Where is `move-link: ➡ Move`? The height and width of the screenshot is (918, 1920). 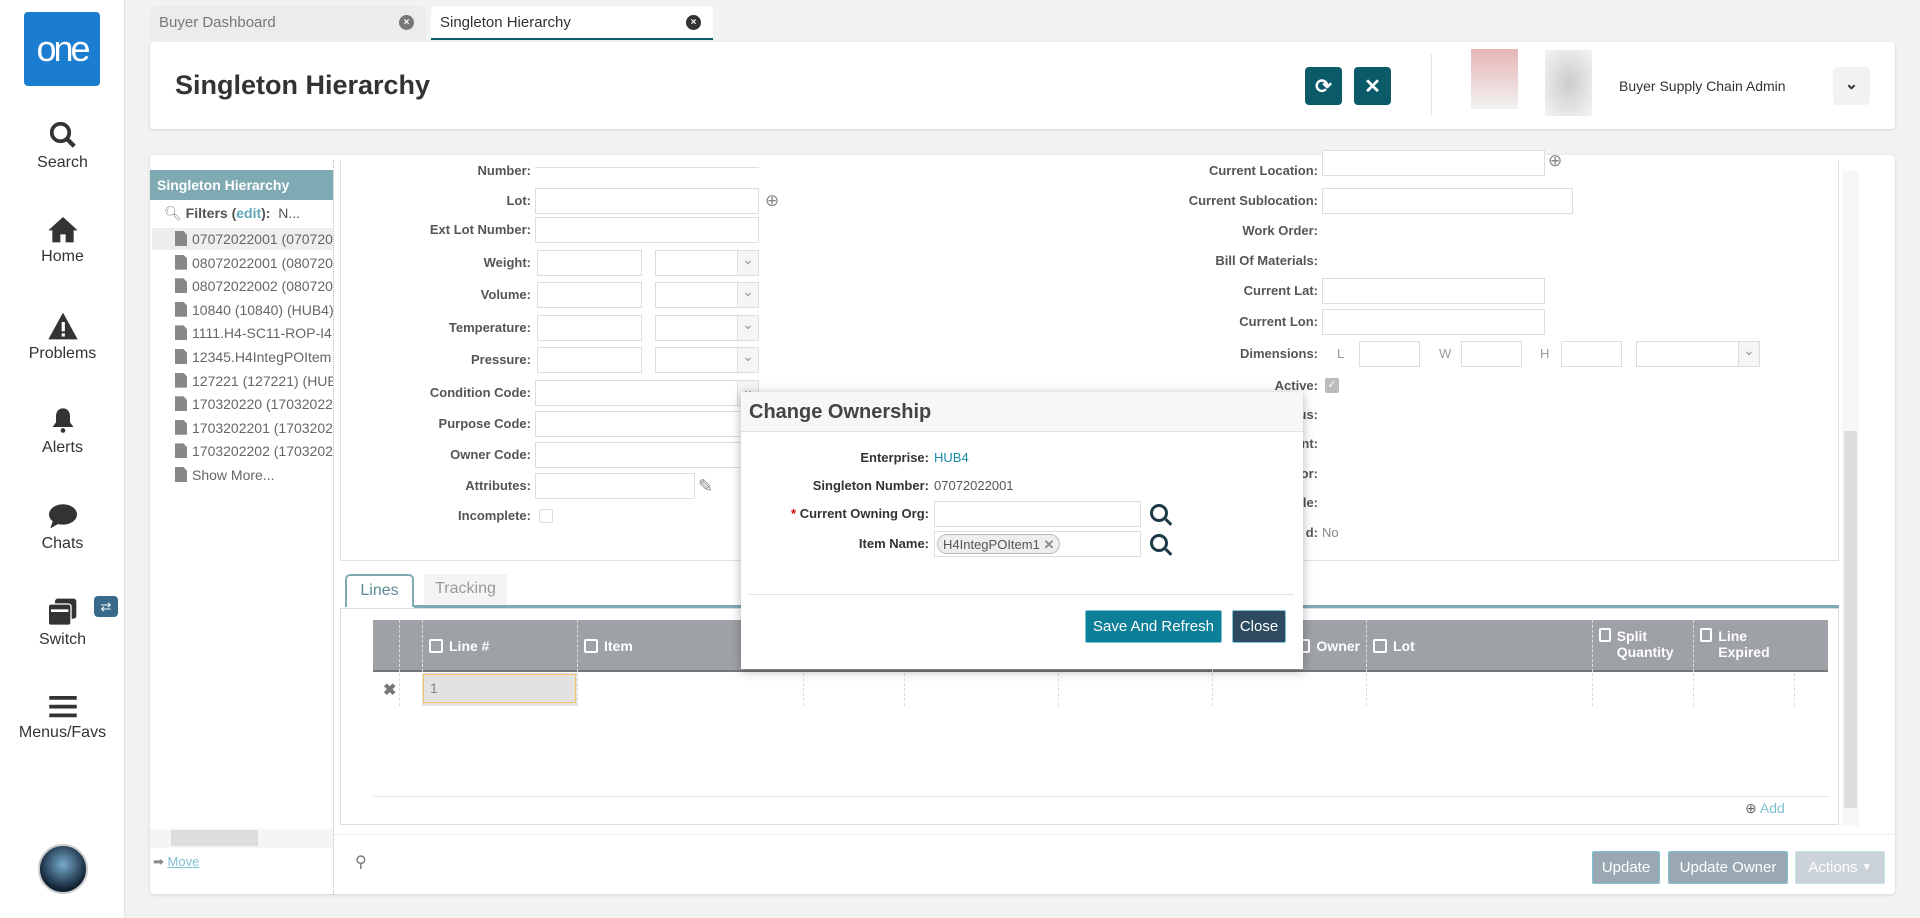 move-link: ➡ Move is located at coordinates (176, 862).